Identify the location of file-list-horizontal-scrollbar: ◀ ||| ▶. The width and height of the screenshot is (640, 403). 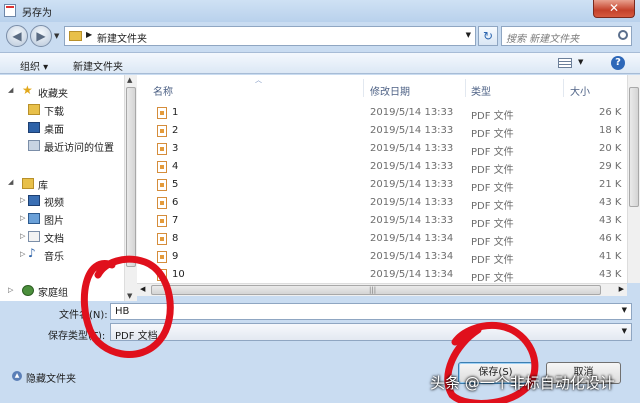
(382, 289).